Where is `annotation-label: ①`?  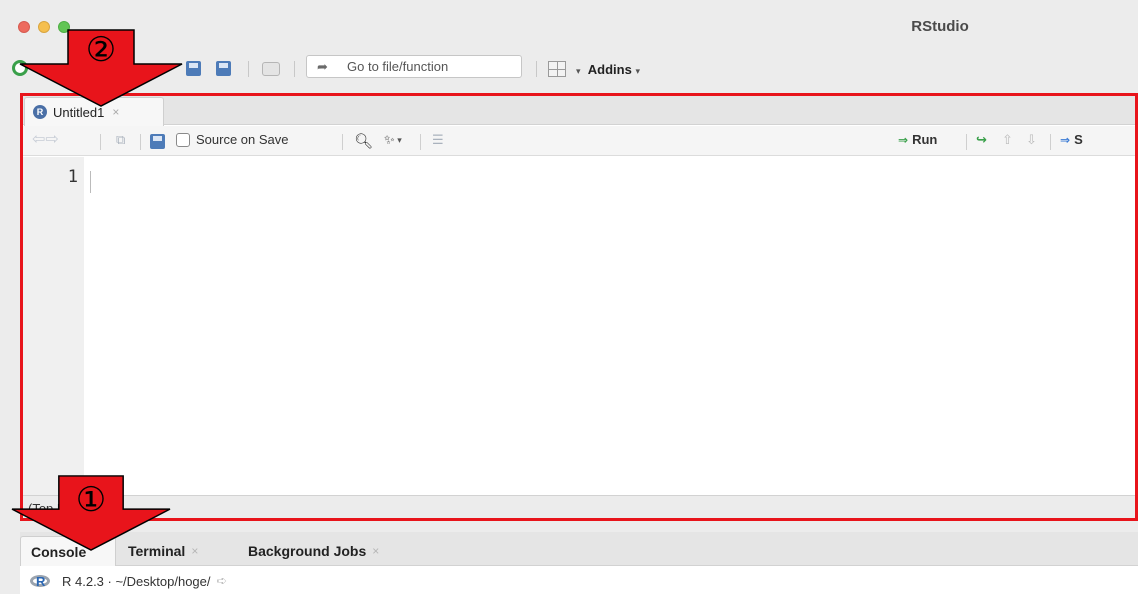
annotation-label: ① is located at coordinates (91, 500).